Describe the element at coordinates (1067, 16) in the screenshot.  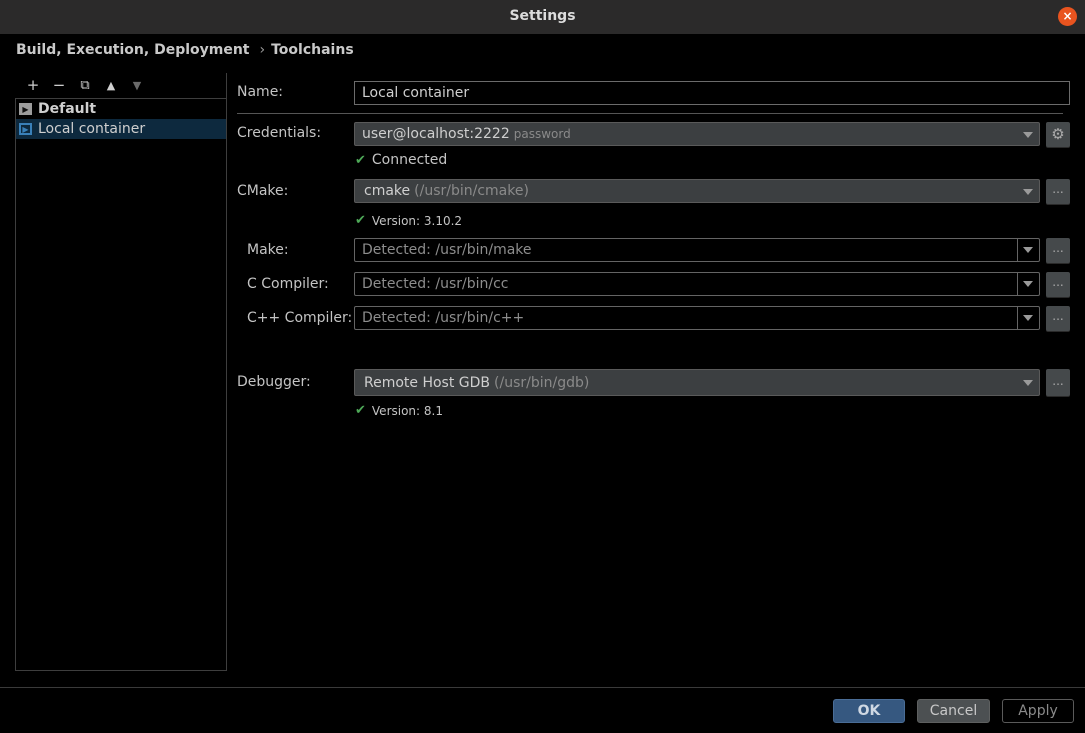
I see `close-icon: ×` at that location.